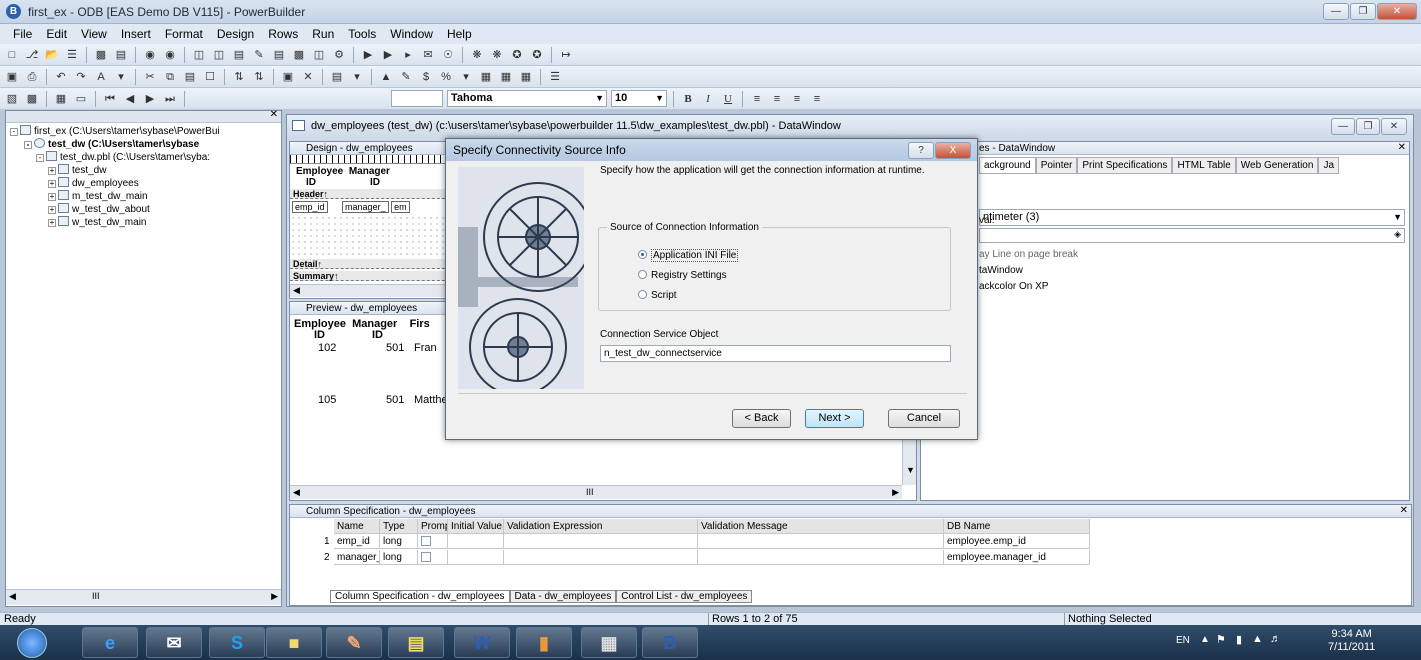 The height and width of the screenshot is (660, 1421). What do you see at coordinates (416, 642) in the screenshot?
I see `explorer-icon: ▤` at bounding box center [416, 642].